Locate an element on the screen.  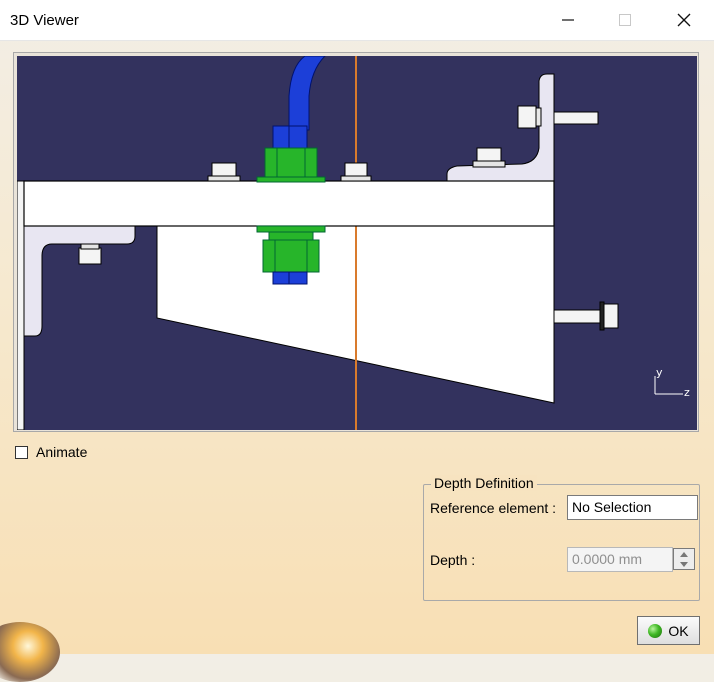
spin-down-button is located at coordinates (684, 564).